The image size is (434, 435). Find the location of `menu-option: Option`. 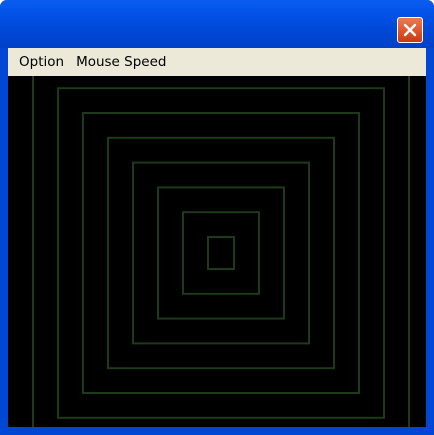

menu-option: Option is located at coordinates (41, 62).